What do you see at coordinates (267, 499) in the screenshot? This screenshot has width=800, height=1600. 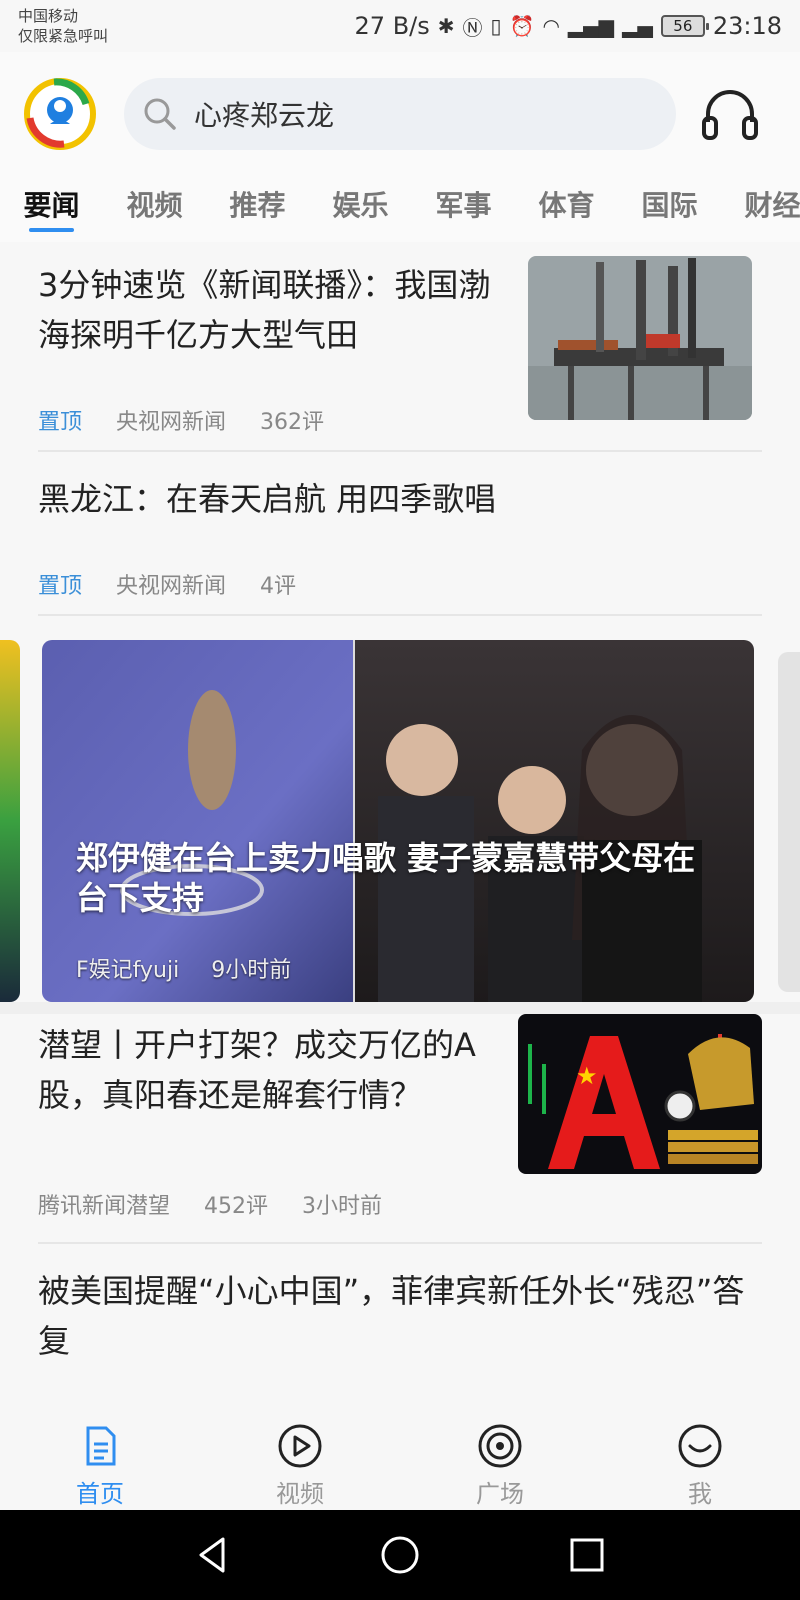 I see `news-title: 黑龙江：在春天启航 用四季歌唱` at bounding box center [267, 499].